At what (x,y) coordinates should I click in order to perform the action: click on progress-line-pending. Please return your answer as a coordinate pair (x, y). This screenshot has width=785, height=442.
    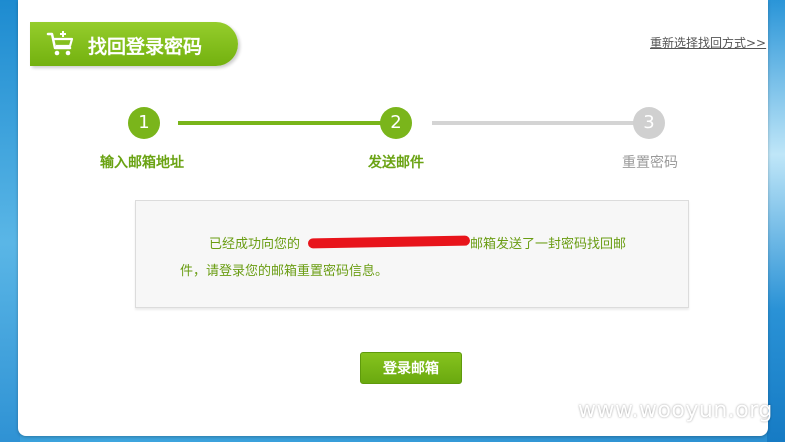
    Looking at the image, I should click on (543, 123).